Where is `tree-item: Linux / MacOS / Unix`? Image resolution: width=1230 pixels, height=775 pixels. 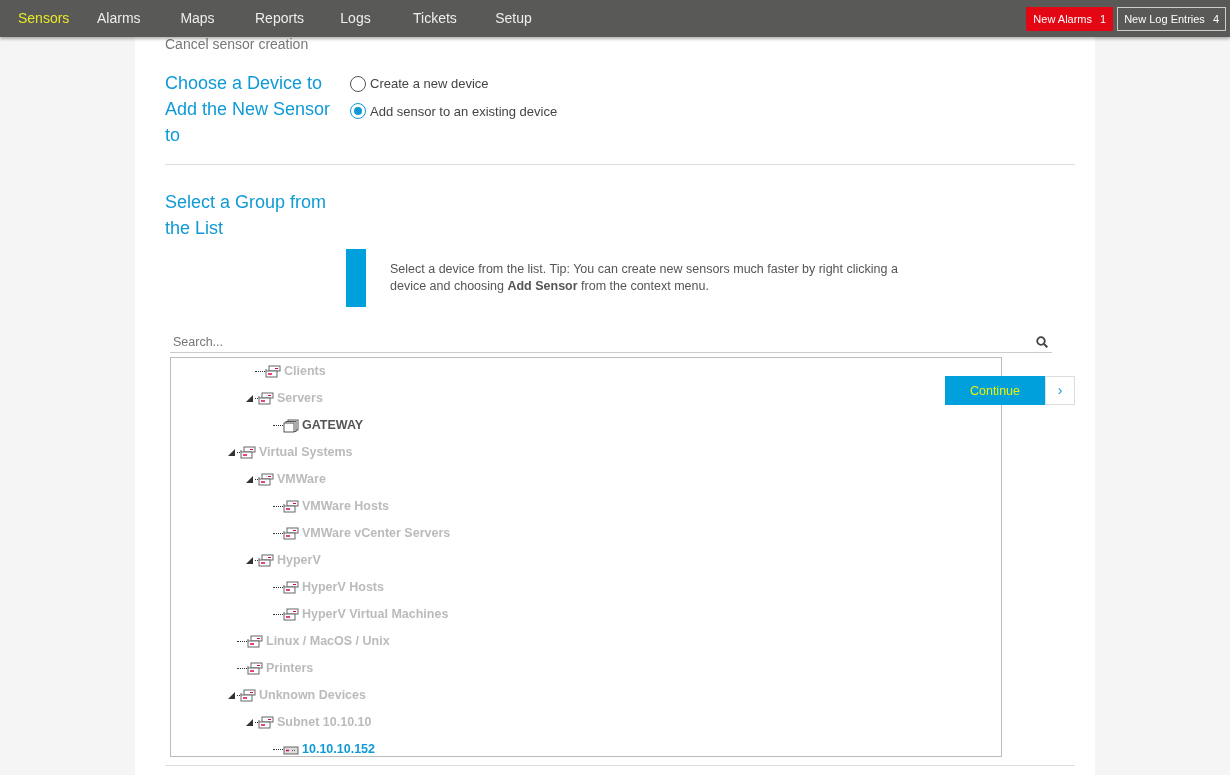 tree-item: Linux / MacOS / Unix is located at coordinates (328, 641).